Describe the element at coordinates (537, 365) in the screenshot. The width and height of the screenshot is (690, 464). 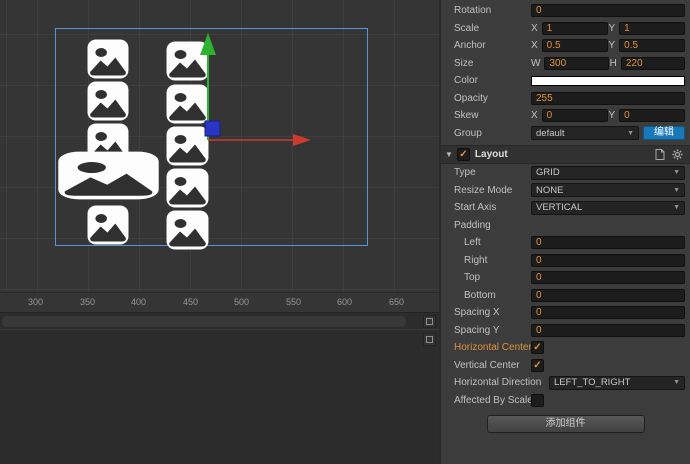
I see `vertical-center-checkbox: ✓` at that location.